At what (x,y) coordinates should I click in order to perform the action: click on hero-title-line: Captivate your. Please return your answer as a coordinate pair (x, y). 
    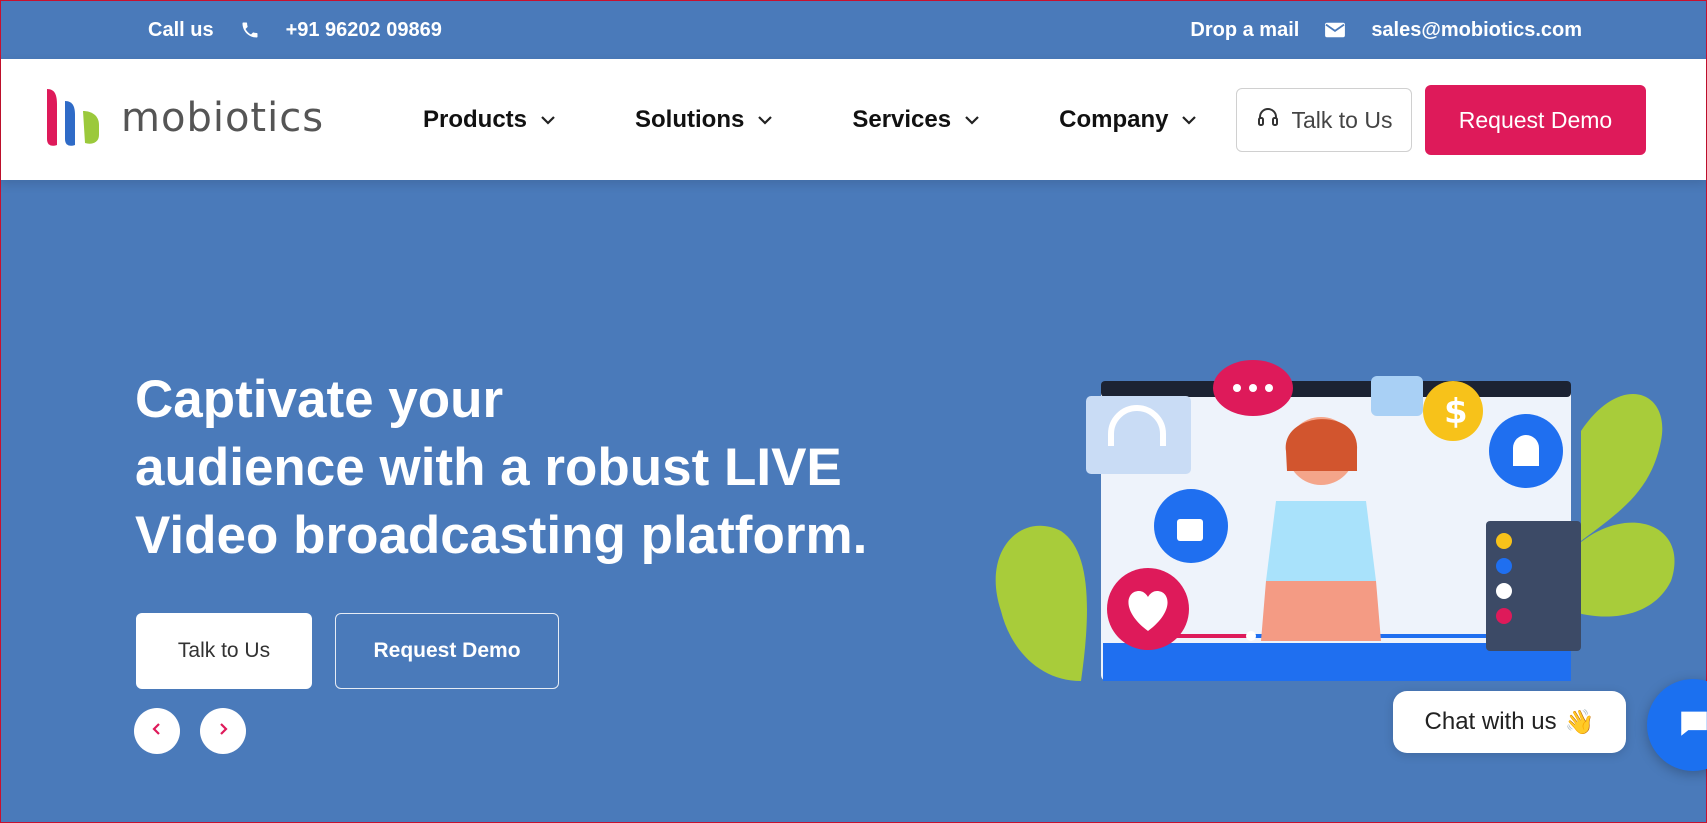
    Looking at the image, I should click on (319, 399).